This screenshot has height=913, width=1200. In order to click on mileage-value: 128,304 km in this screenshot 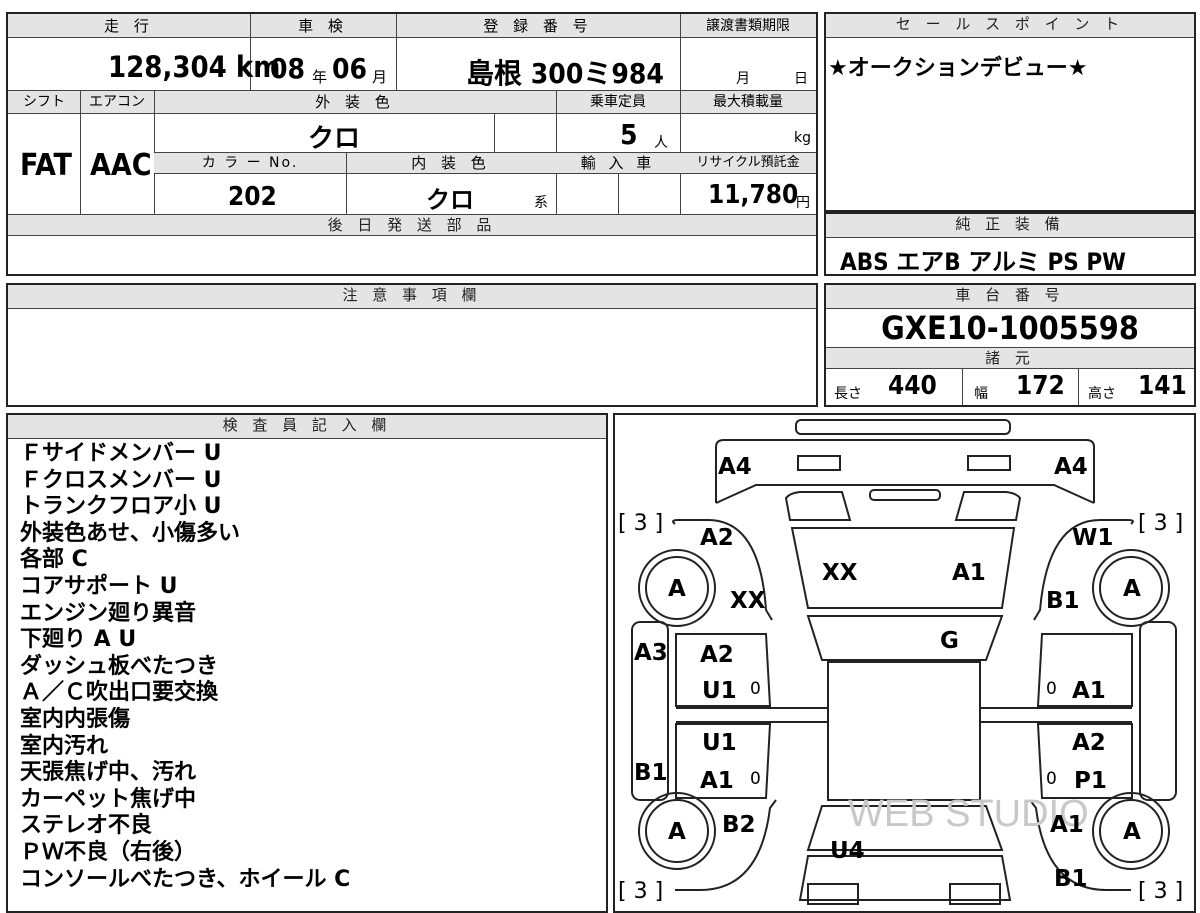, I will do `click(194, 67)`.